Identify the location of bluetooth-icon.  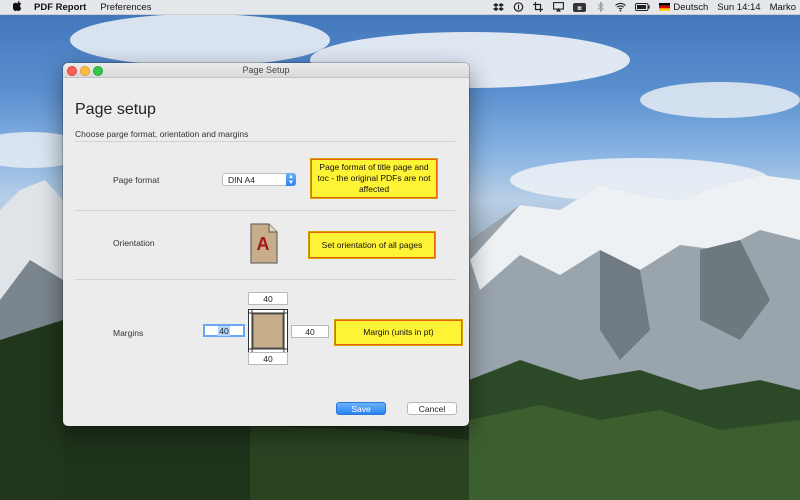
(600, 7).